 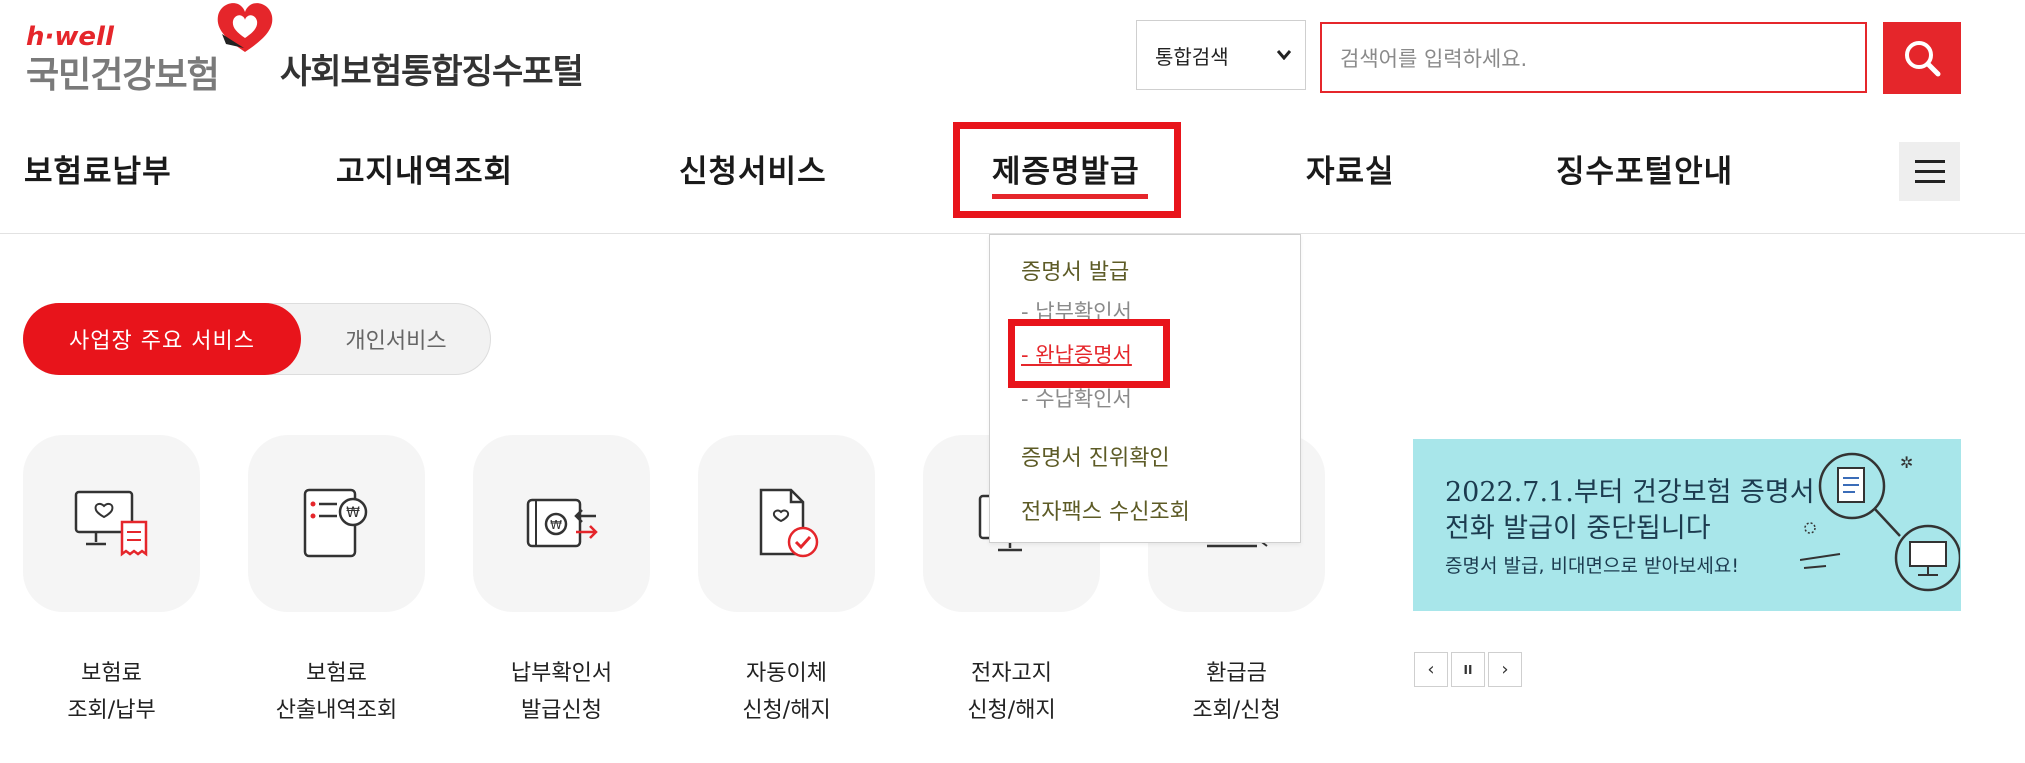 I want to click on document-won-icon: ₩, so click(x=335, y=522).